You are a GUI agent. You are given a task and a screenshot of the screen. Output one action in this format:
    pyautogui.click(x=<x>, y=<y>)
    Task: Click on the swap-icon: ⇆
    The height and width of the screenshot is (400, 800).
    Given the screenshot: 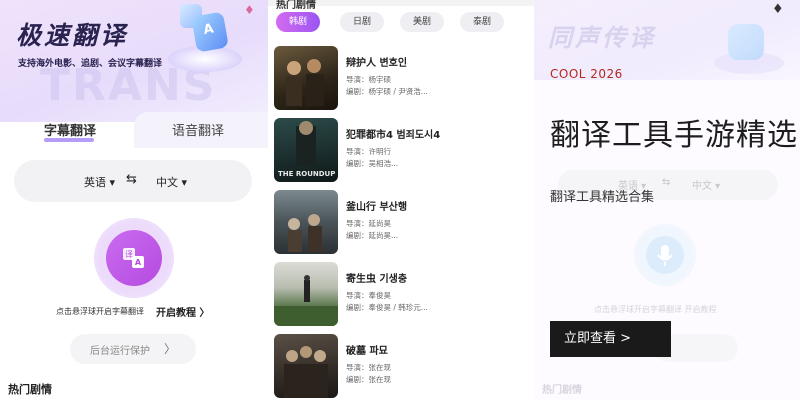 What is the action you would take?
    pyautogui.click(x=131, y=179)
    